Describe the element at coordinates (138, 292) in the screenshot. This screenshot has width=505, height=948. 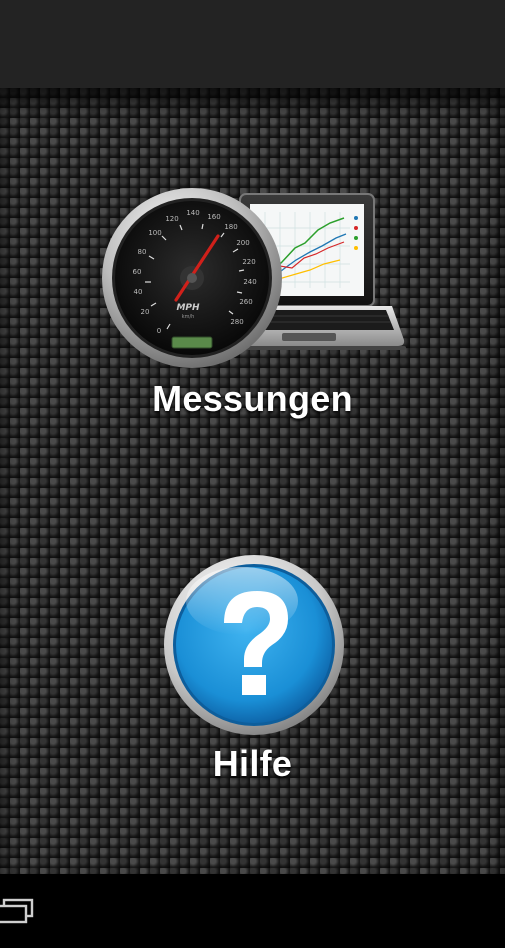
I see `svg-text: 40` at that location.